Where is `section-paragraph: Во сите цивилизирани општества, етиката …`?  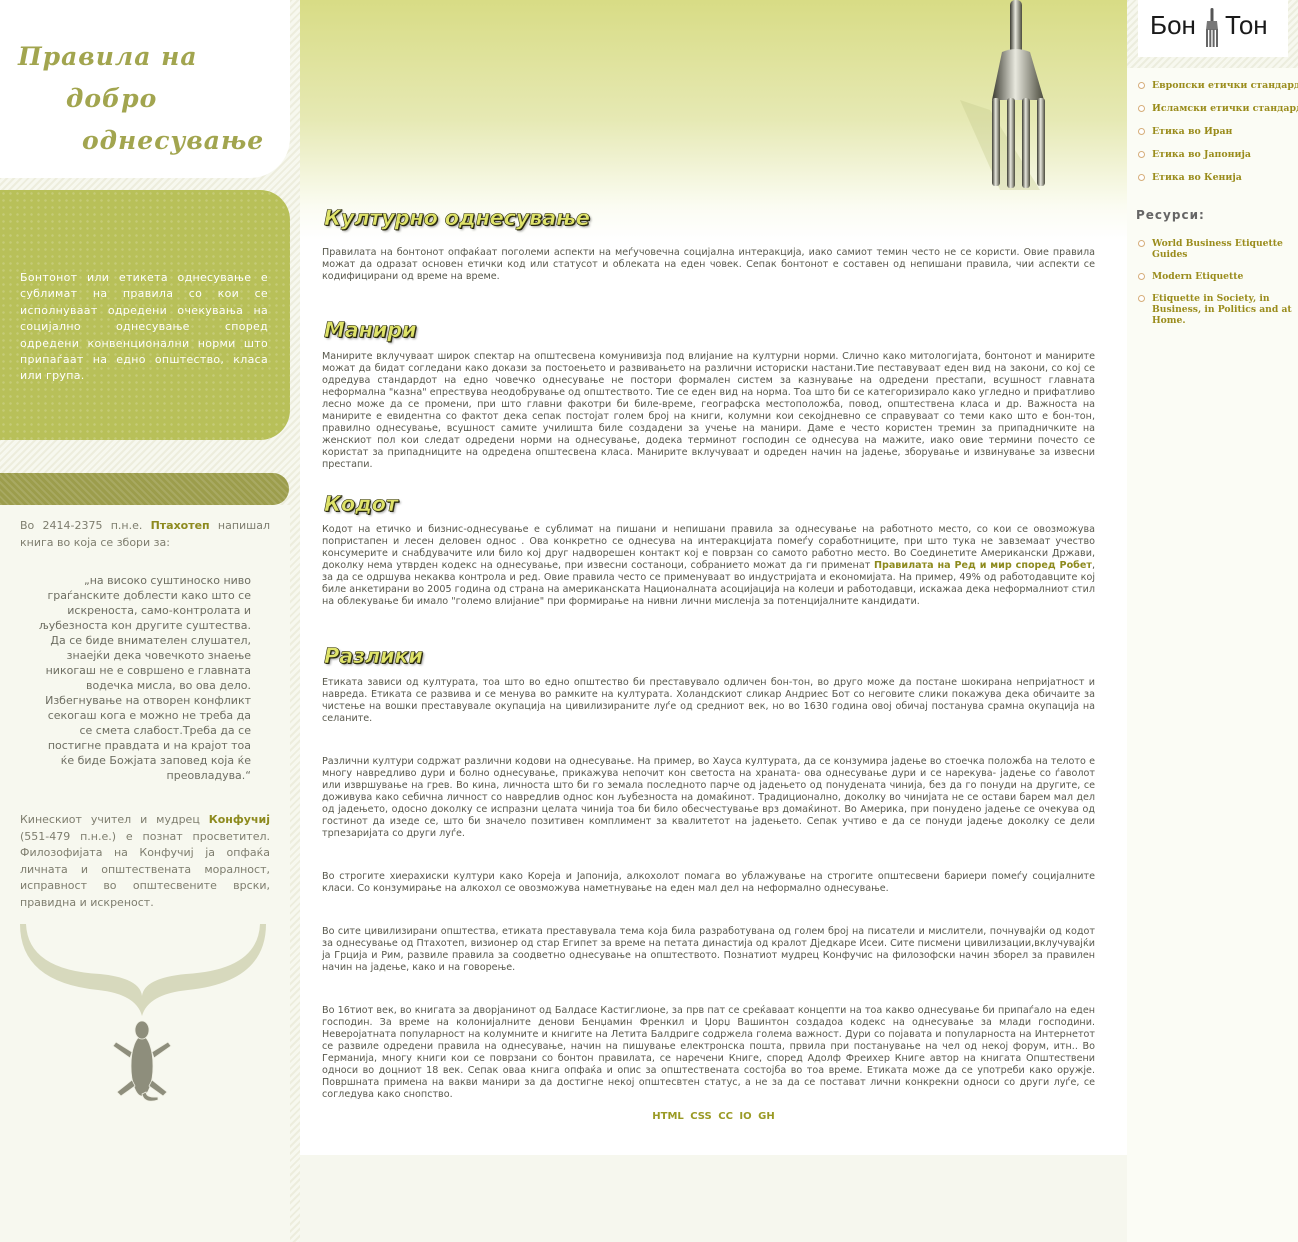
section-paragraph: Во сите цивилизирани општества, етиката … is located at coordinates (708, 949).